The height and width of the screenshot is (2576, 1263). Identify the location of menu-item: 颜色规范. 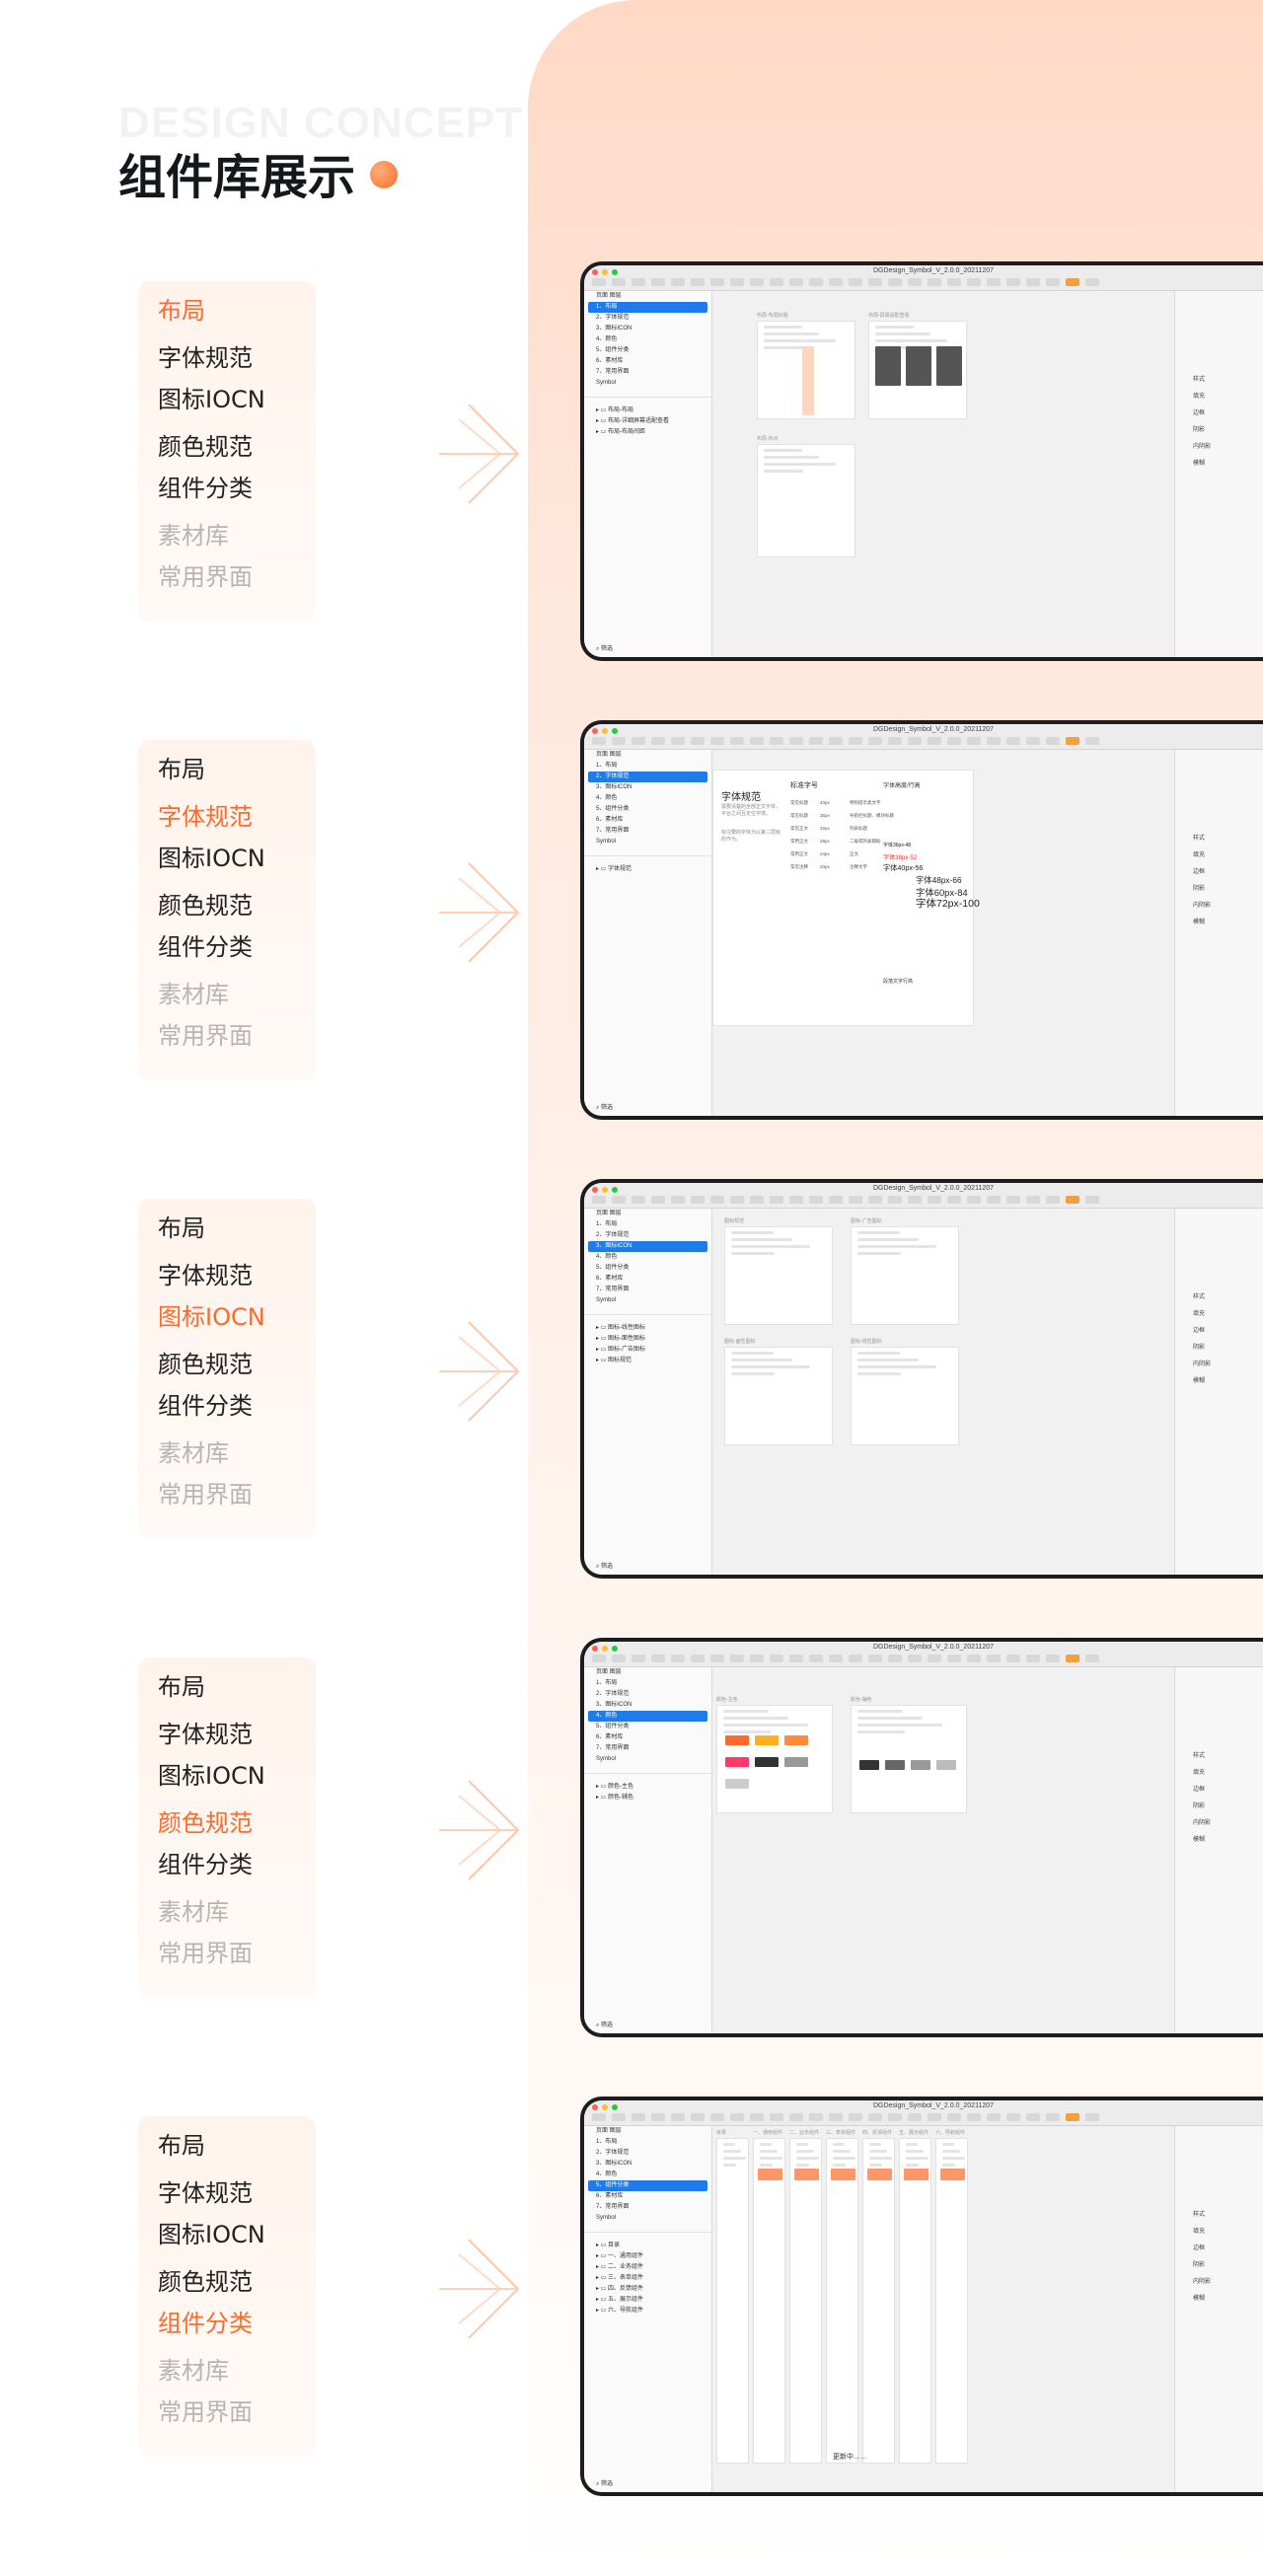
(205, 2279).